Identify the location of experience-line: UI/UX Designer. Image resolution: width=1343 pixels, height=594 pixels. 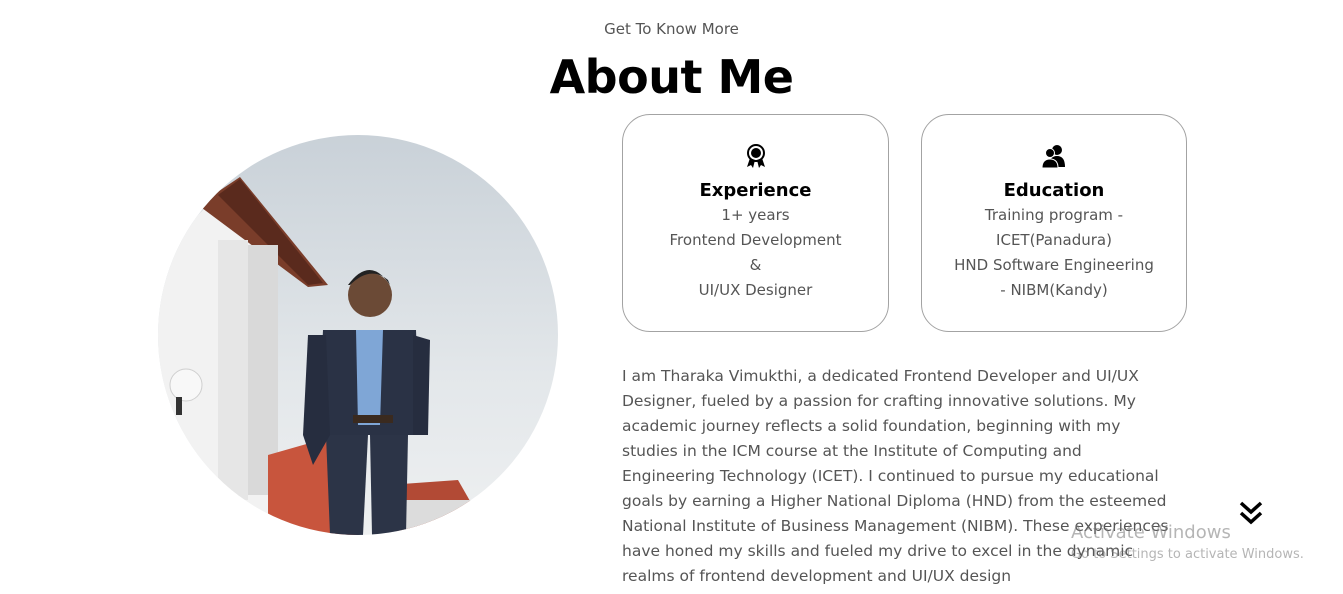
(755, 290).